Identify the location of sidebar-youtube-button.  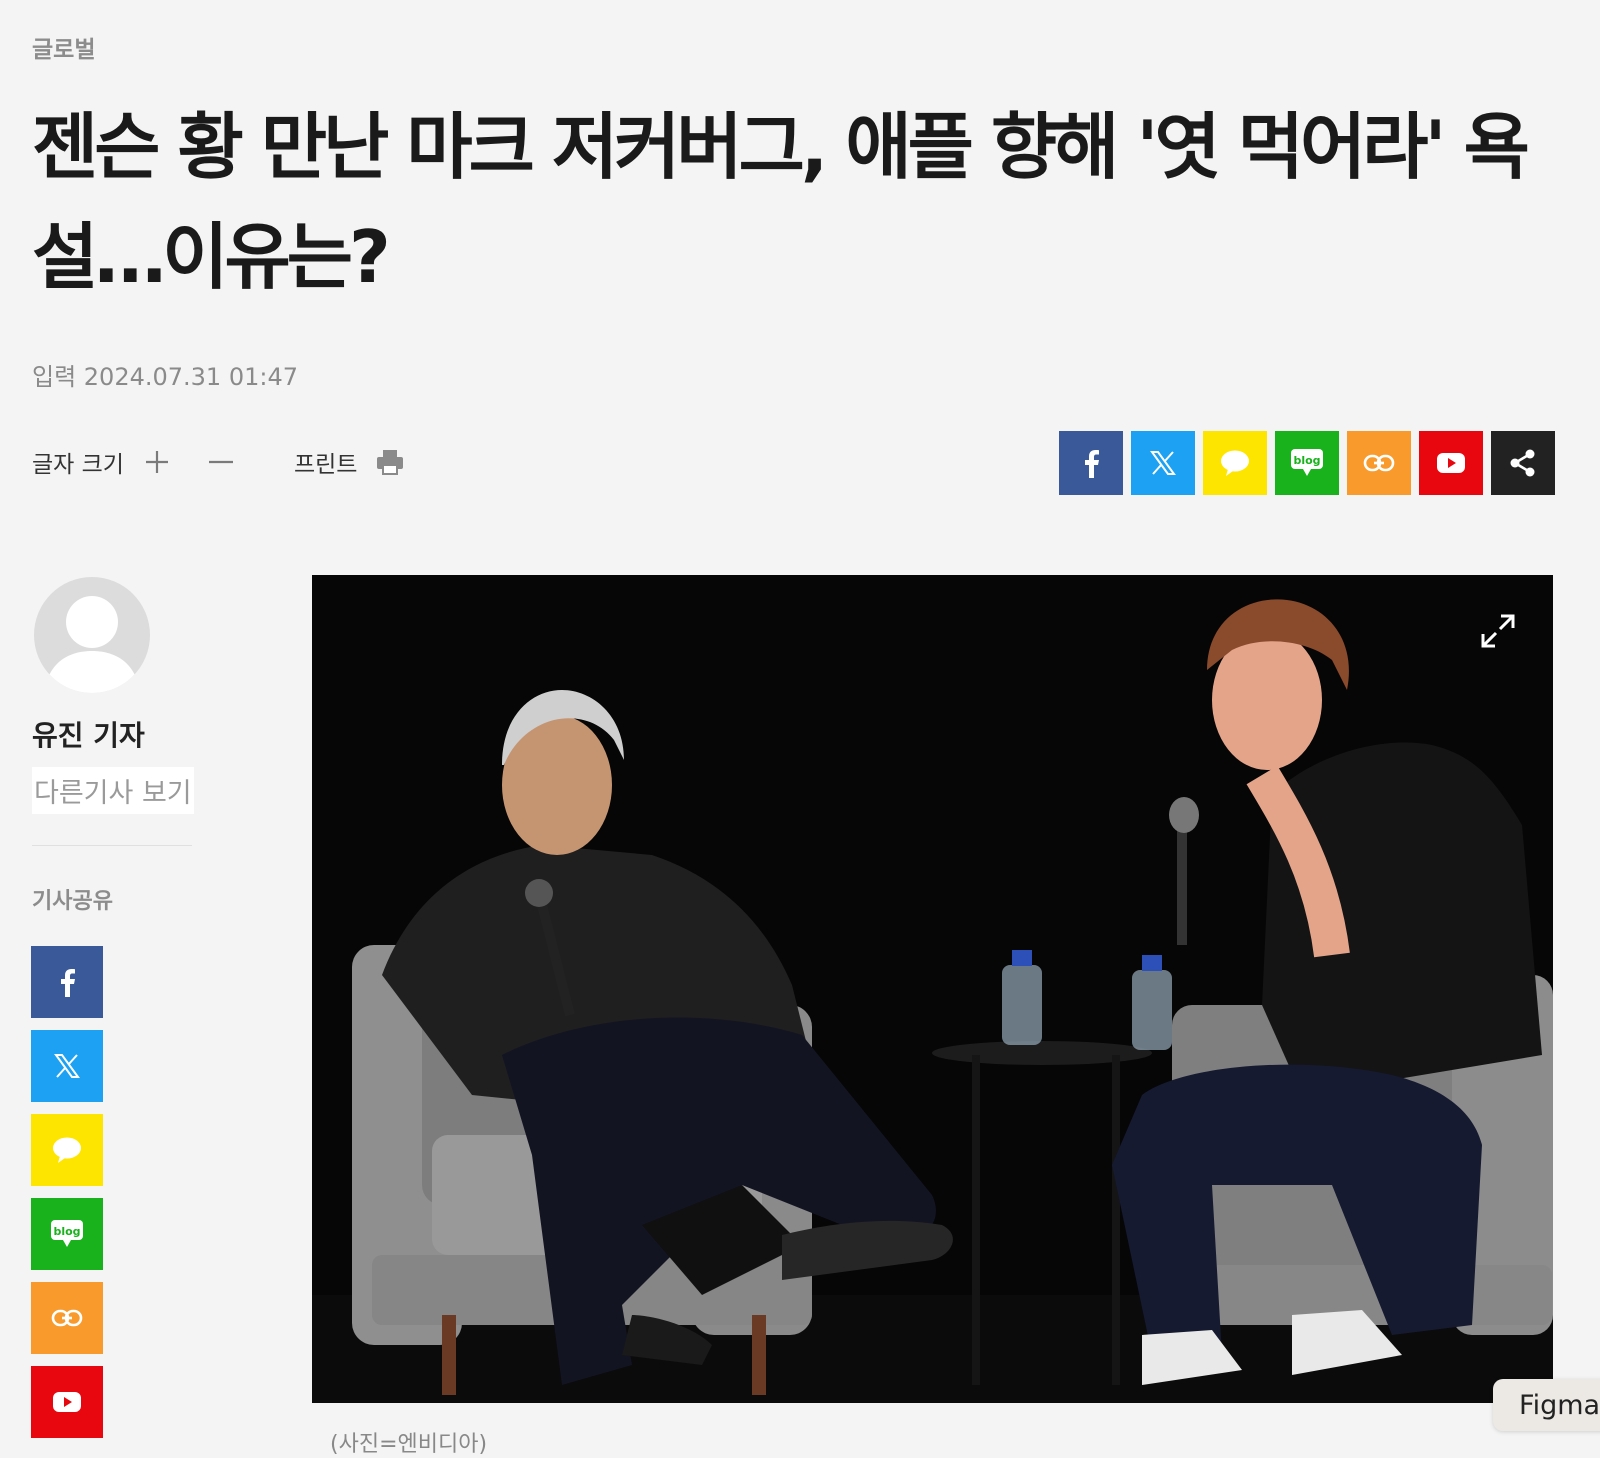
(67, 1402).